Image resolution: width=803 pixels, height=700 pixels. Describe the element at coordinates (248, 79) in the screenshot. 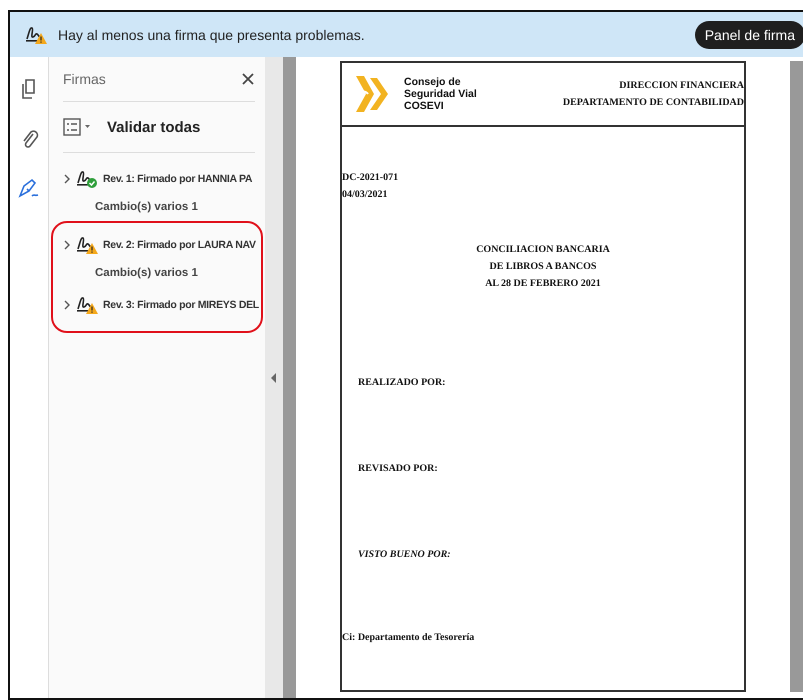

I see `close-icon` at that location.